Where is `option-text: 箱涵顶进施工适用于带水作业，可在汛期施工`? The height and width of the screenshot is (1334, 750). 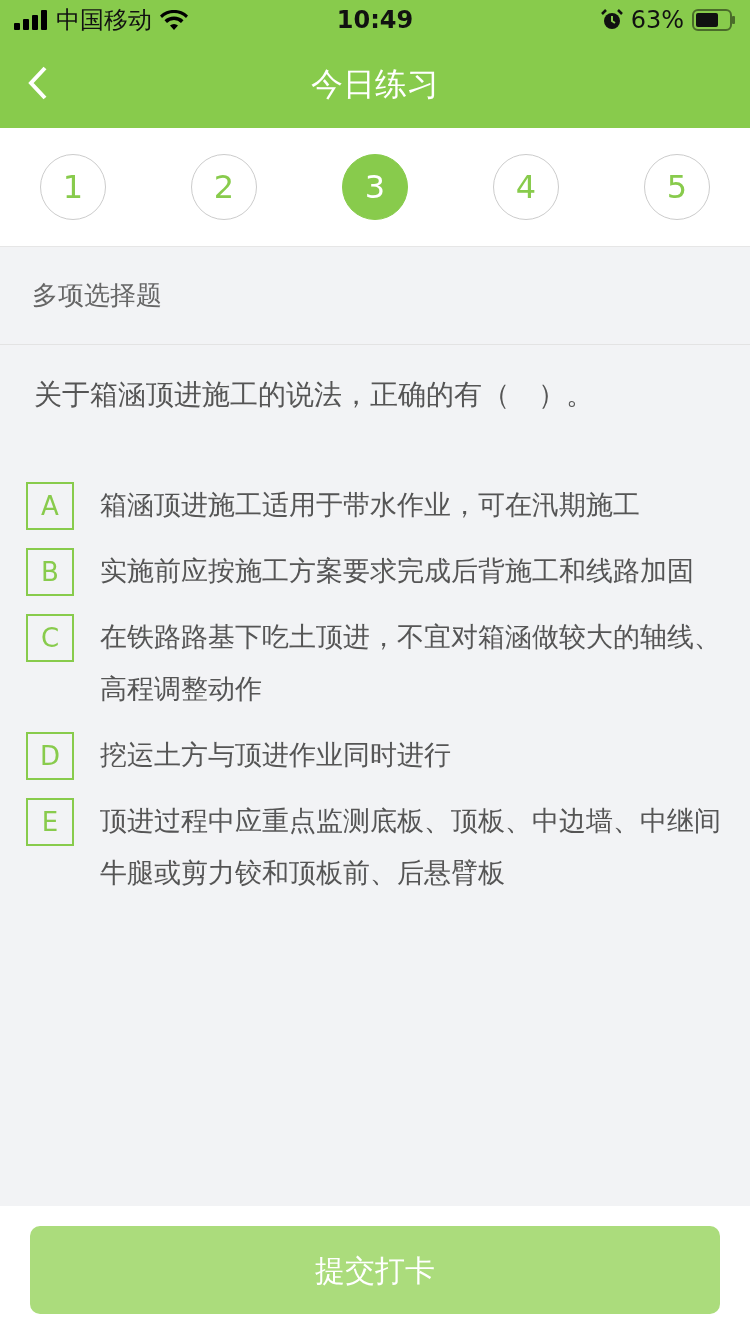
option-text: 箱涵顶进施工适用于带水作业，可在汛期施工 is located at coordinates (370, 505).